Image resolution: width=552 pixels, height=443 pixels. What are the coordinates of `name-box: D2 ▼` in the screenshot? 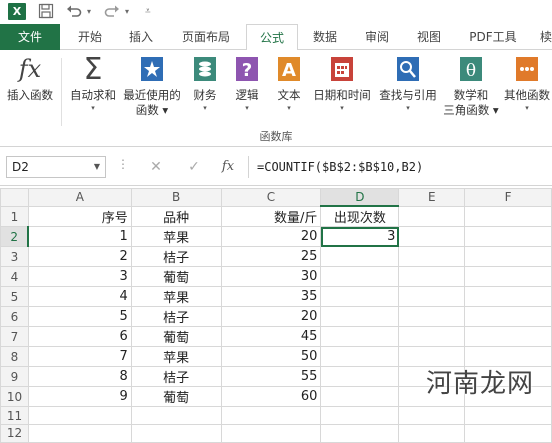 It's located at (56, 167).